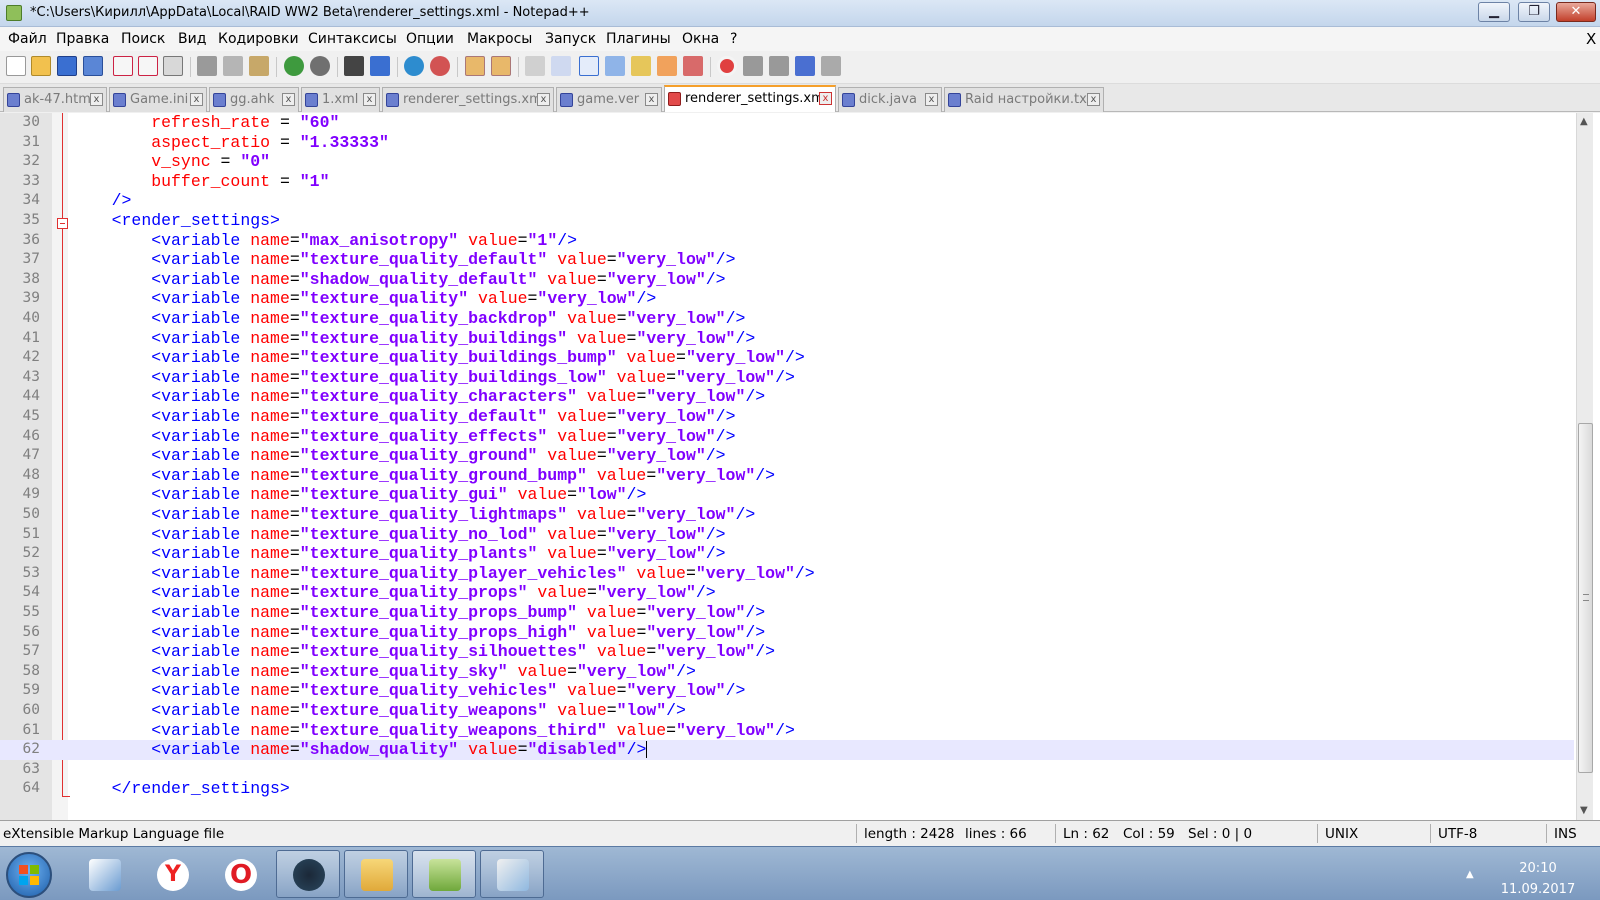 The image size is (1600, 900). Describe the element at coordinates (779, 66) in the screenshot. I see `play-macro-icon` at that location.